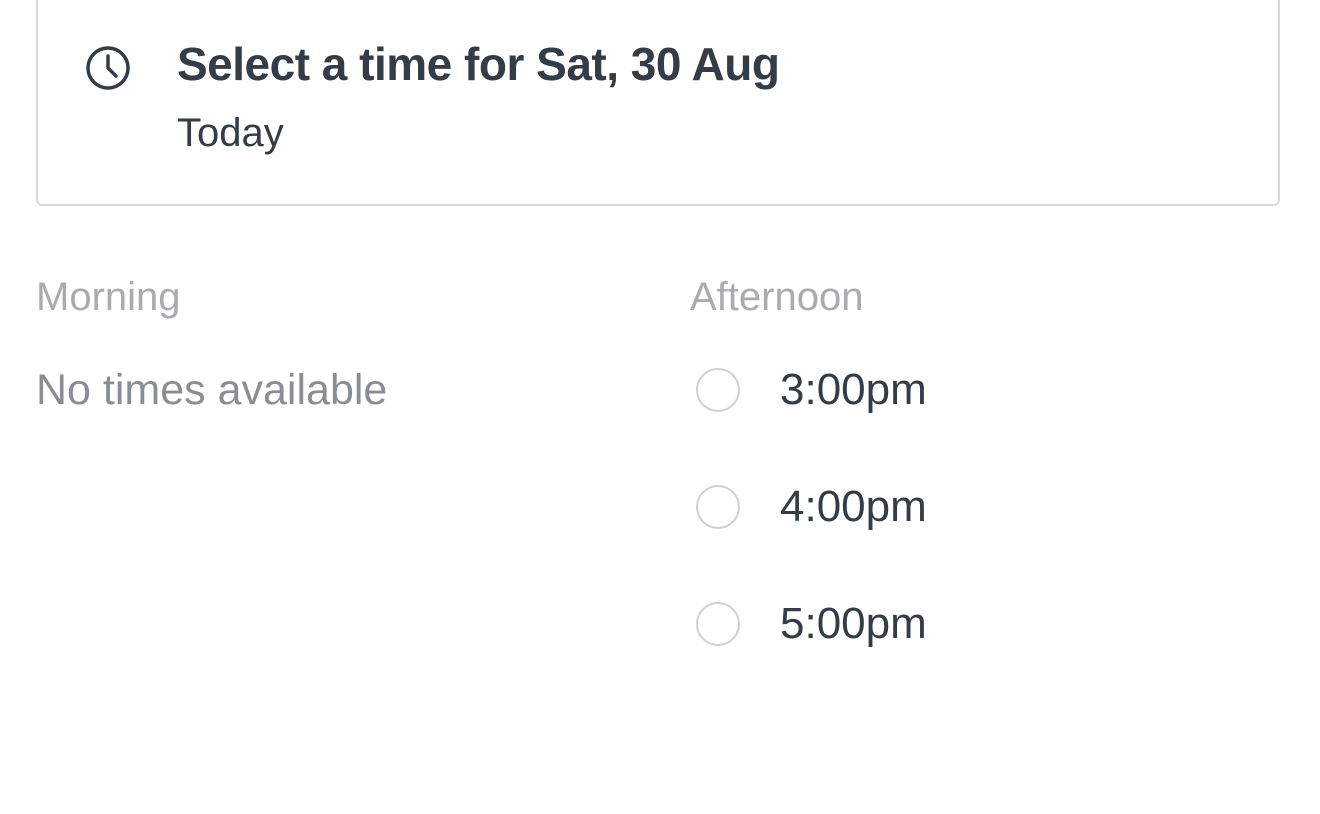 The height and width of the screenshot is (814, 1320). I want to click on afternoon-heading: Afternoon, so click(777, 297).